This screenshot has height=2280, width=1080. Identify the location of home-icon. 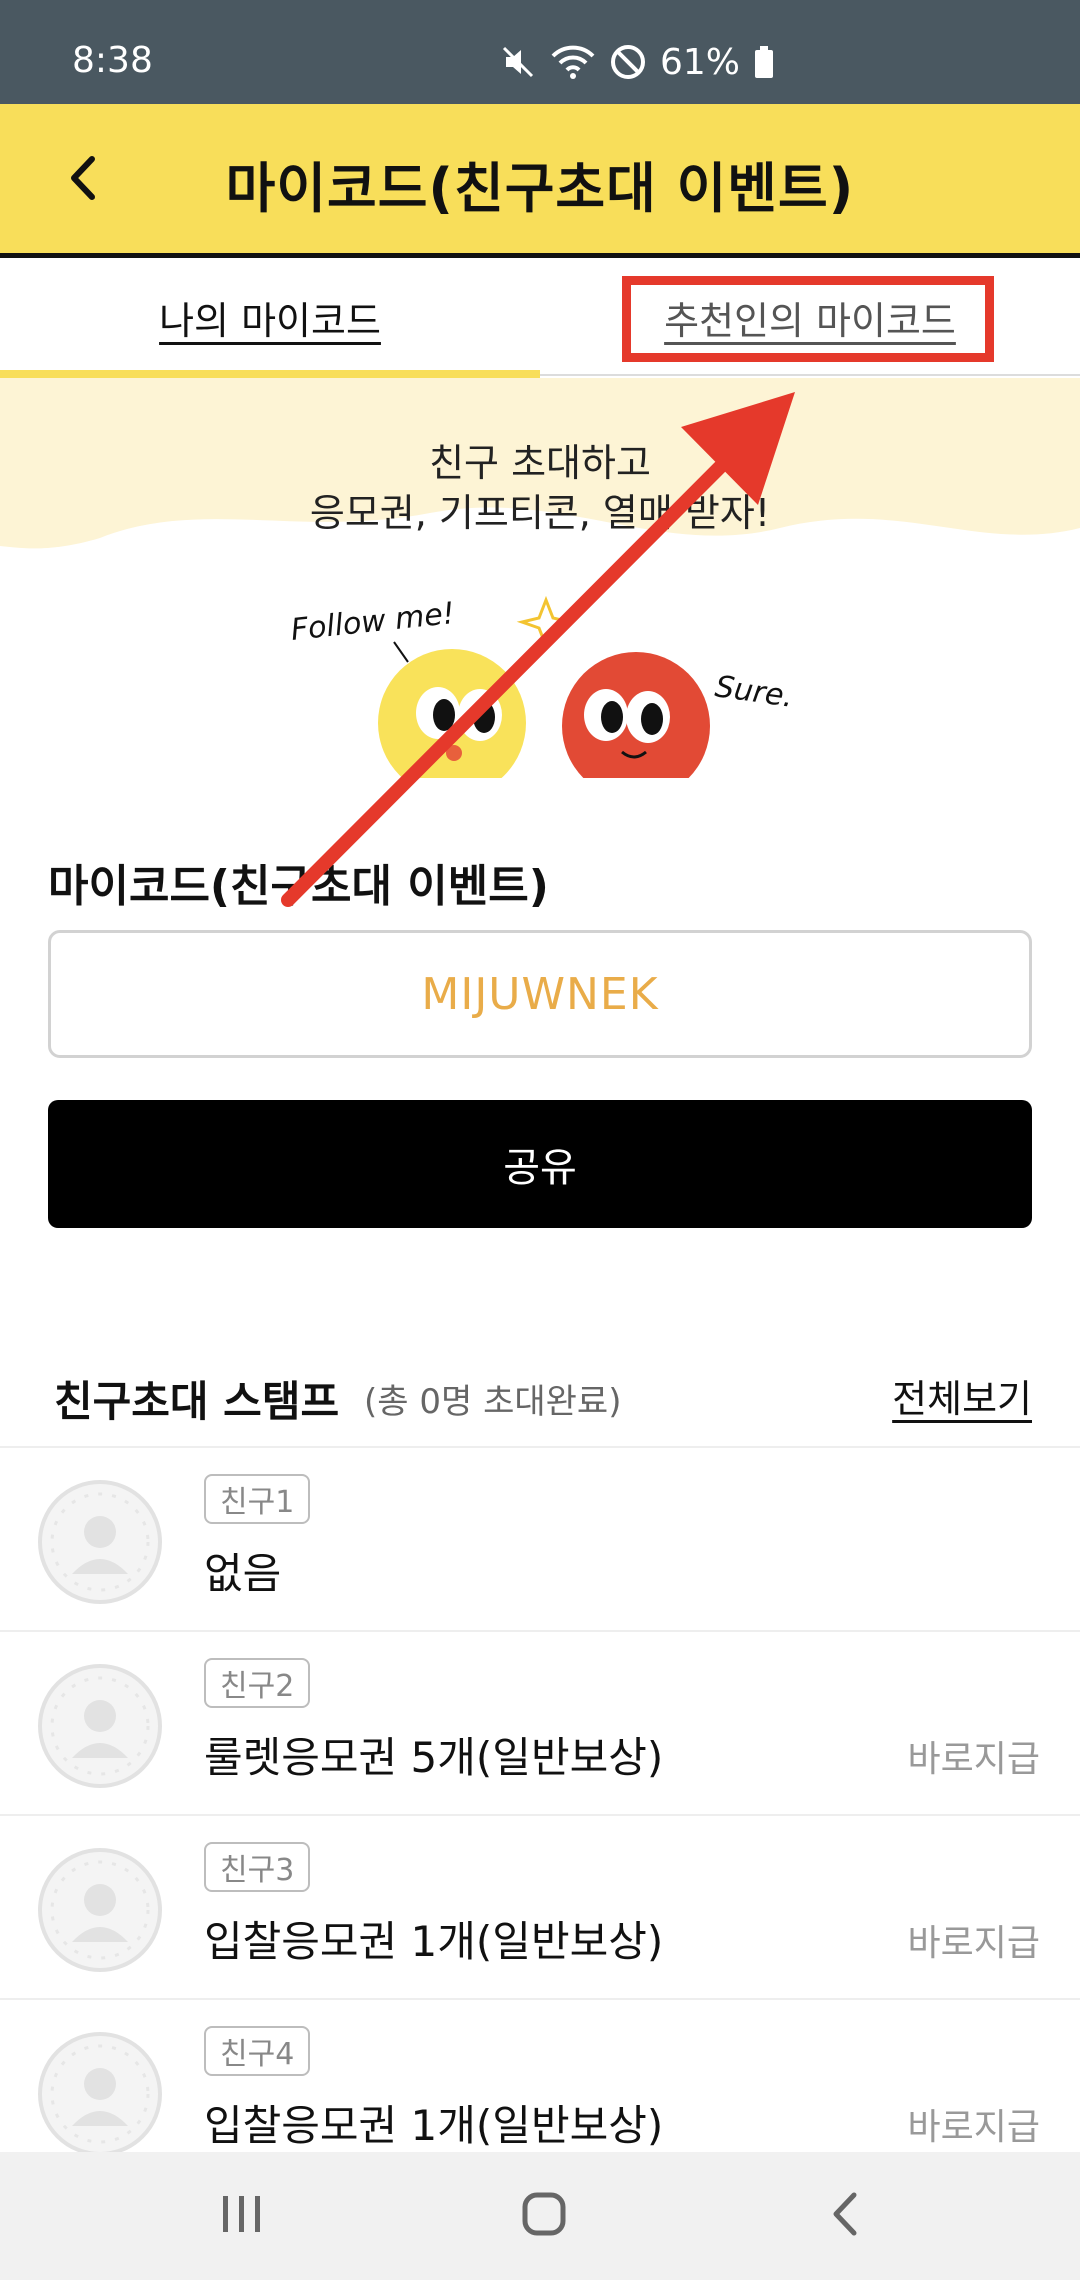
(544, 2216).